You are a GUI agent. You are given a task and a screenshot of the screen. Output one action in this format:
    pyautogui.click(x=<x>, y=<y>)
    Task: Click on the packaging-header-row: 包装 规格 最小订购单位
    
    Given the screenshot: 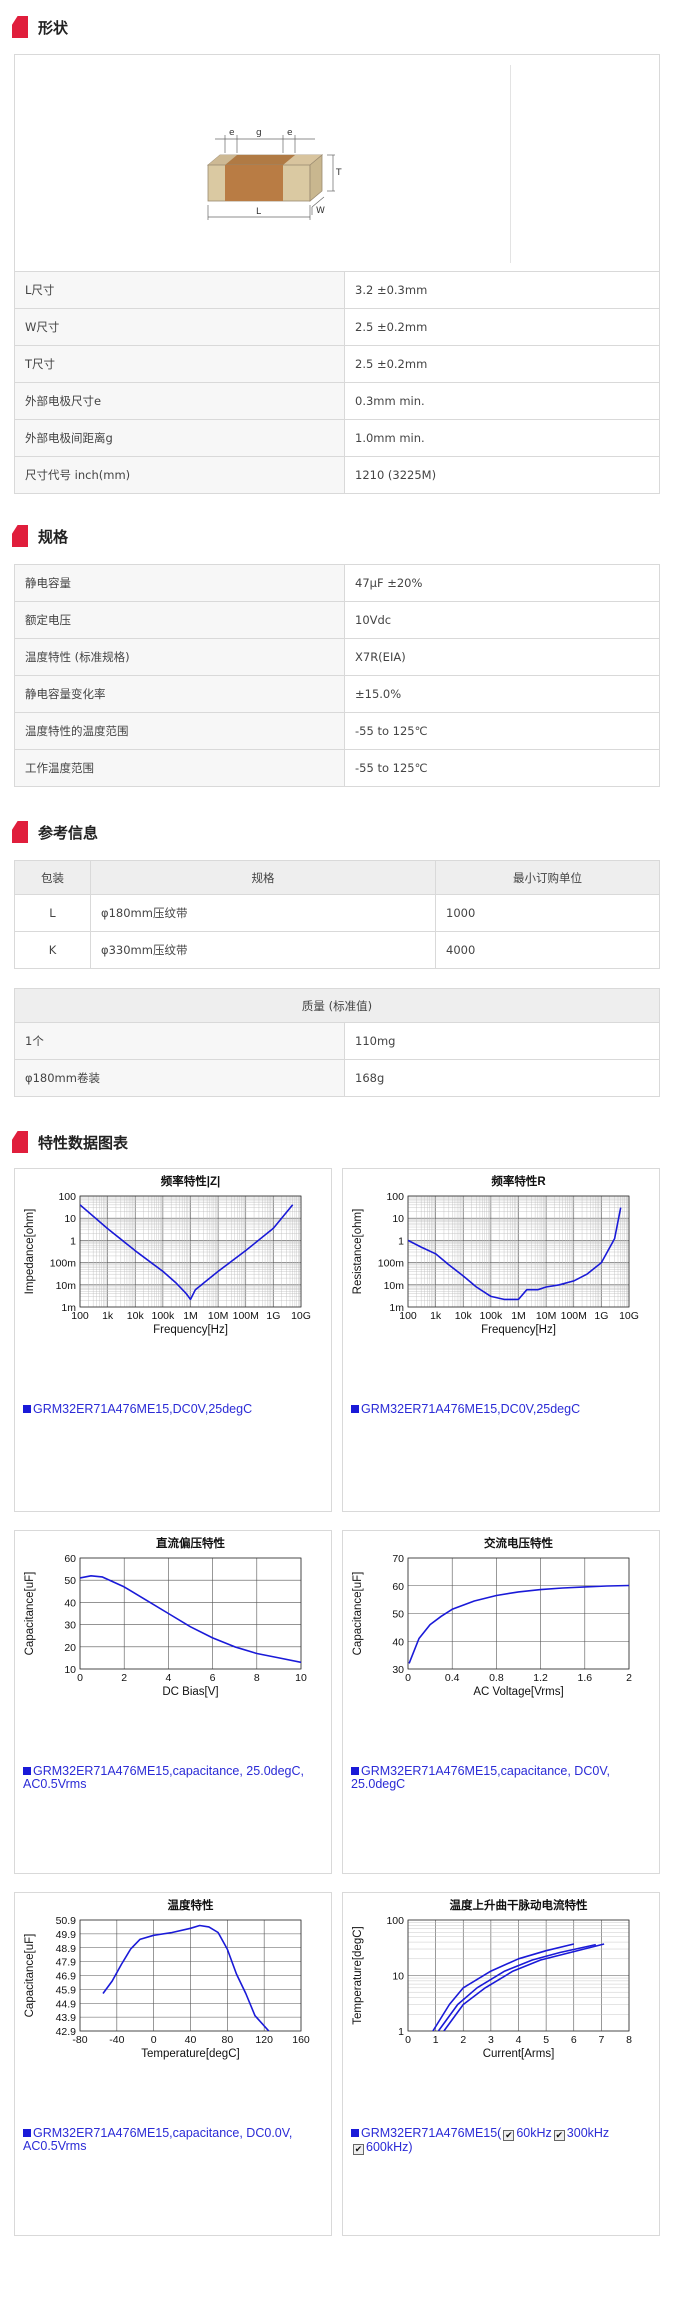 What is the action you would take?
    pyautogui.click(x=337, y=877)
    